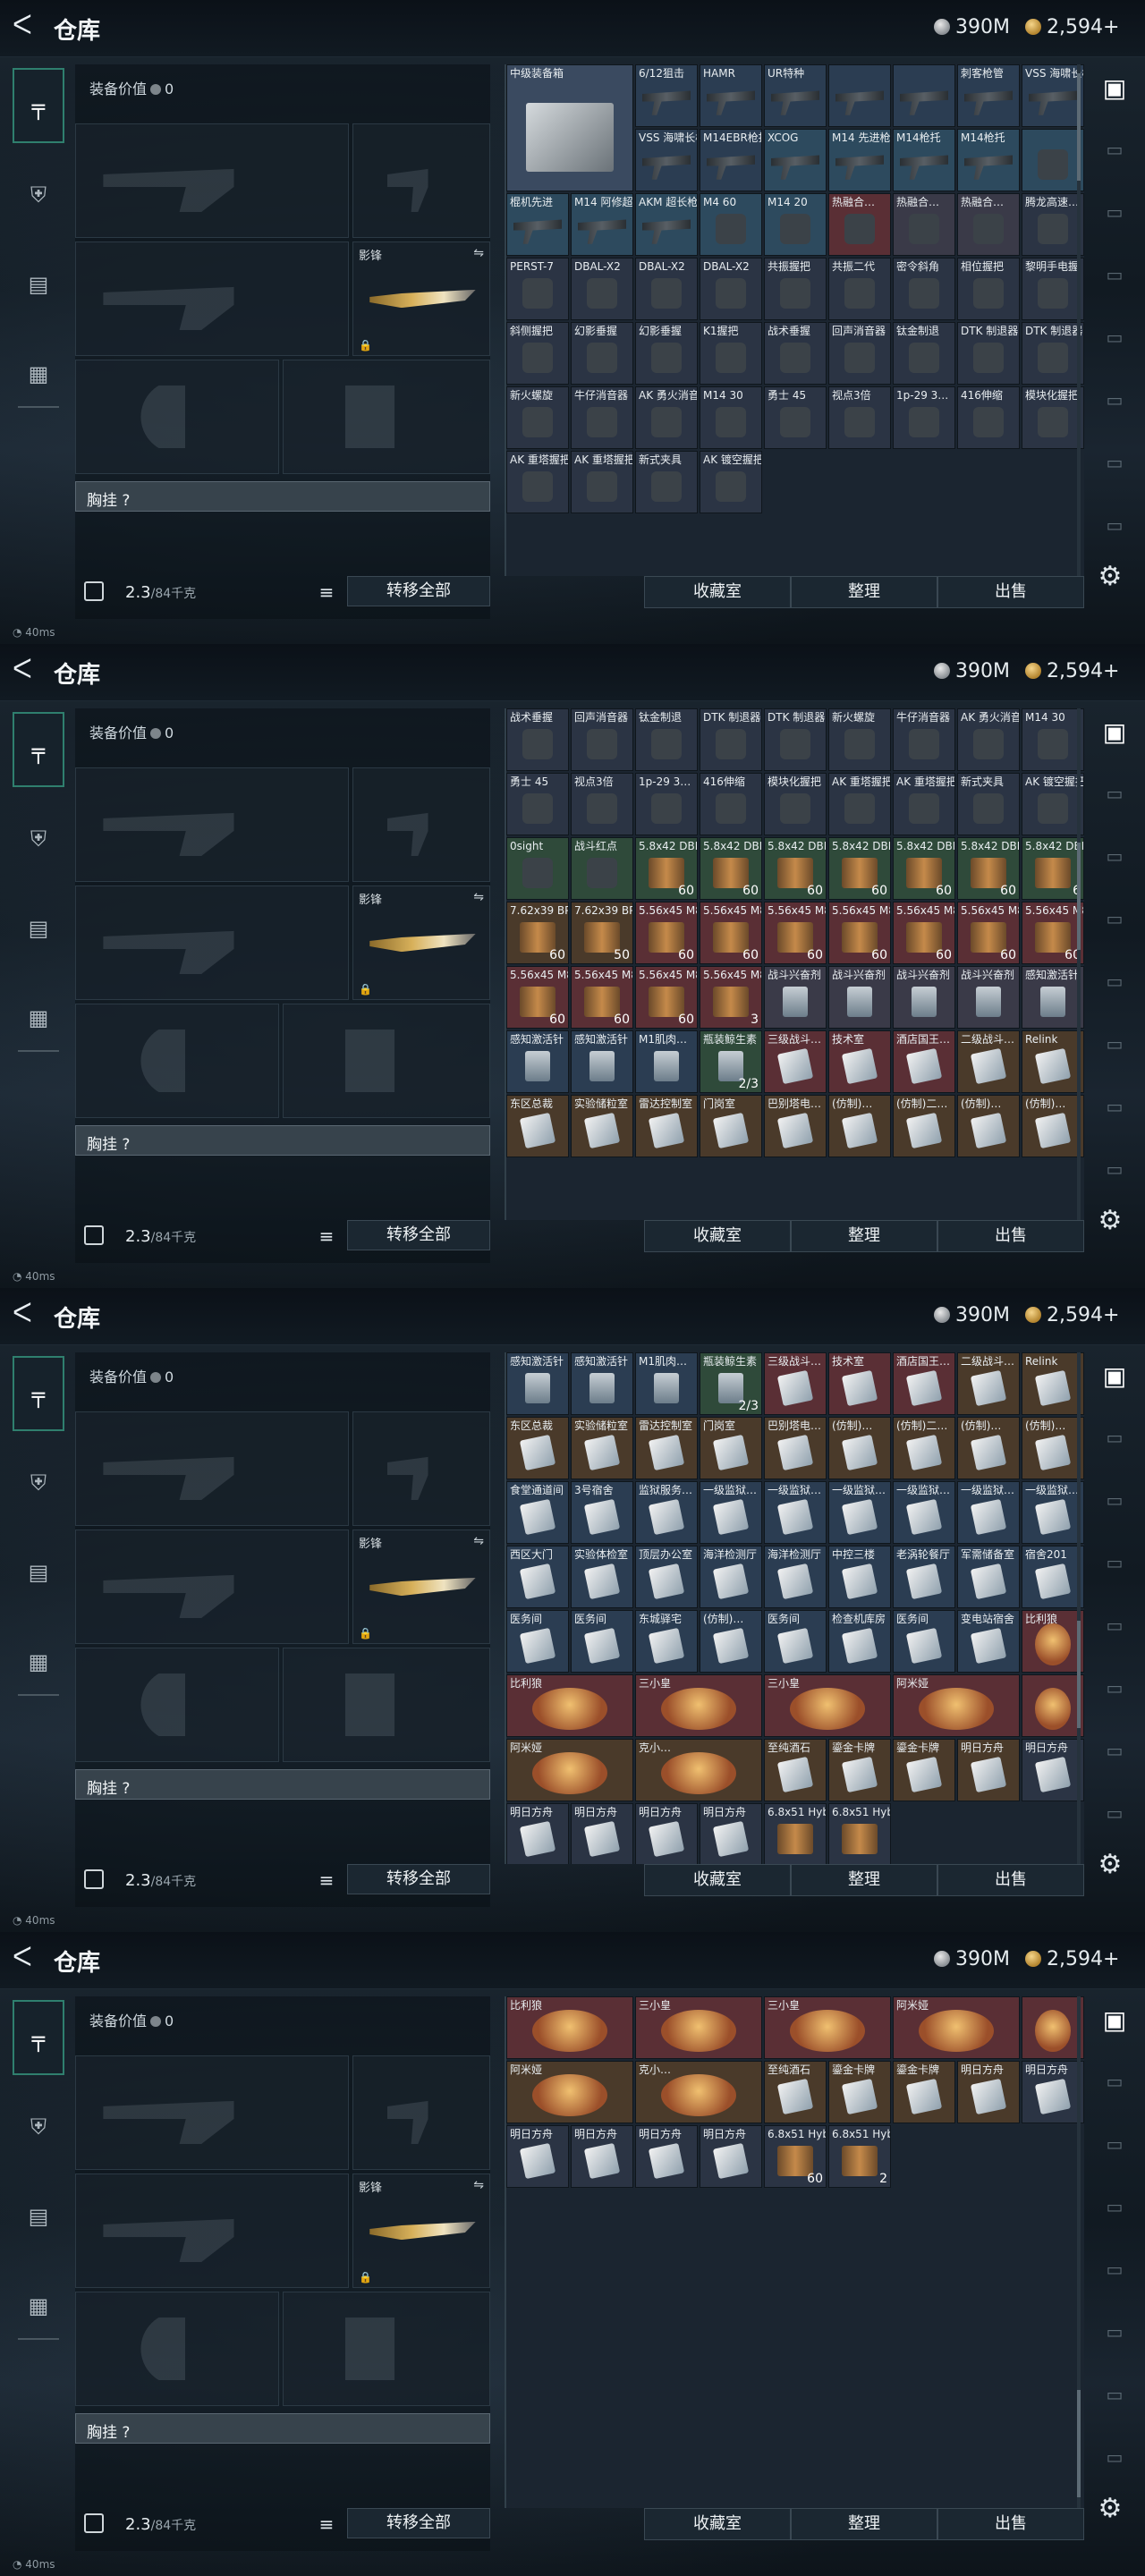 The image size is (1145, 2576). What do you see at coordinates (537, 1577) in the screenshot?
I see `grid-item: 西区大门` at bounding box center [537, 1577].